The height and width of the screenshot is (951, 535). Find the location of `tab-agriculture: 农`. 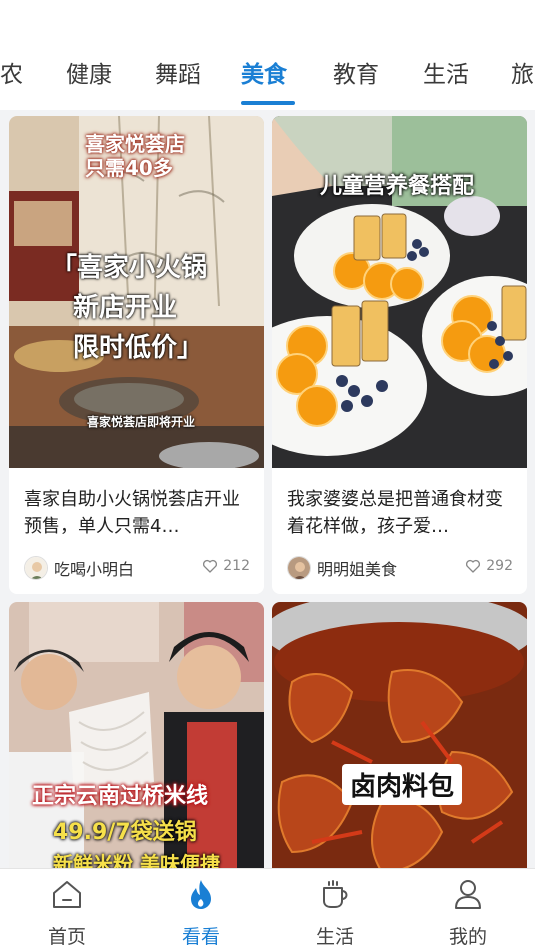

tab-agriculture: 农 is located at coordinates (11, 72).